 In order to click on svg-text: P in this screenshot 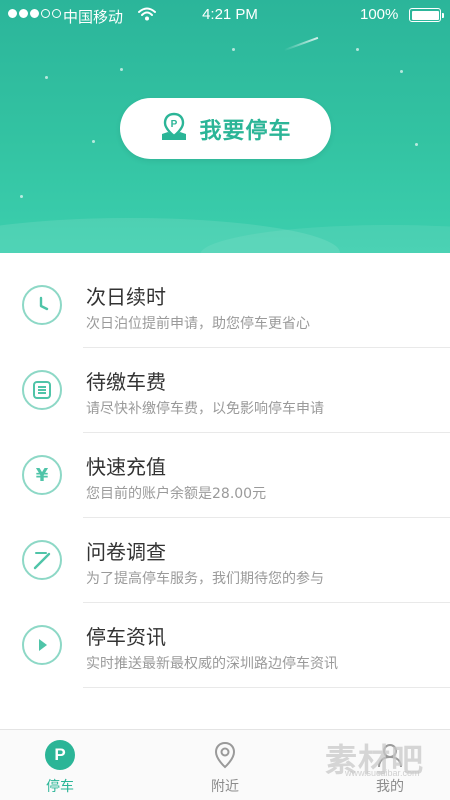, I will do `click(174, 124)`.